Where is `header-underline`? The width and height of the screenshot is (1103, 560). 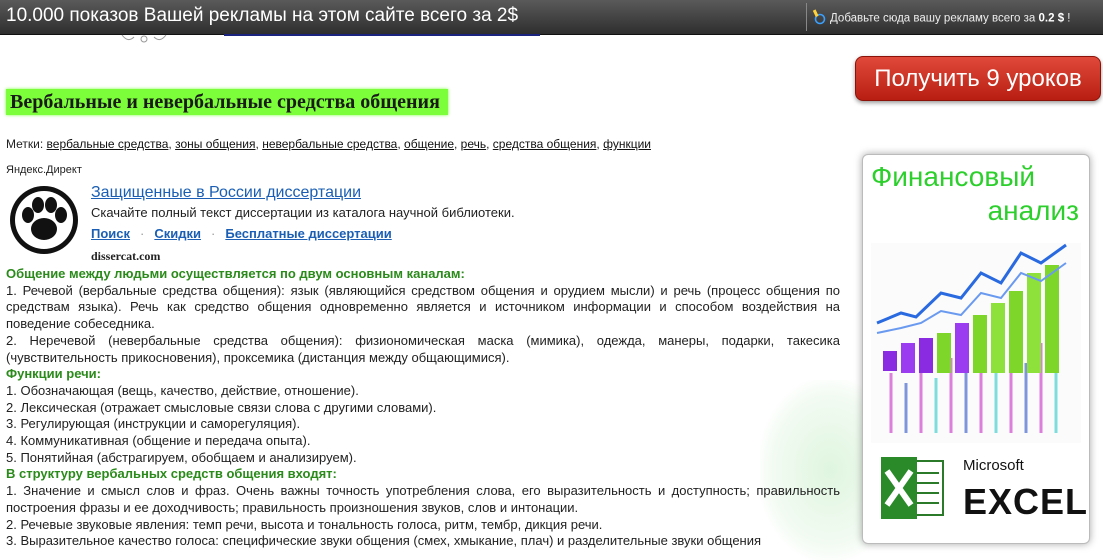
header-underline is located at coordinates (382, 35).